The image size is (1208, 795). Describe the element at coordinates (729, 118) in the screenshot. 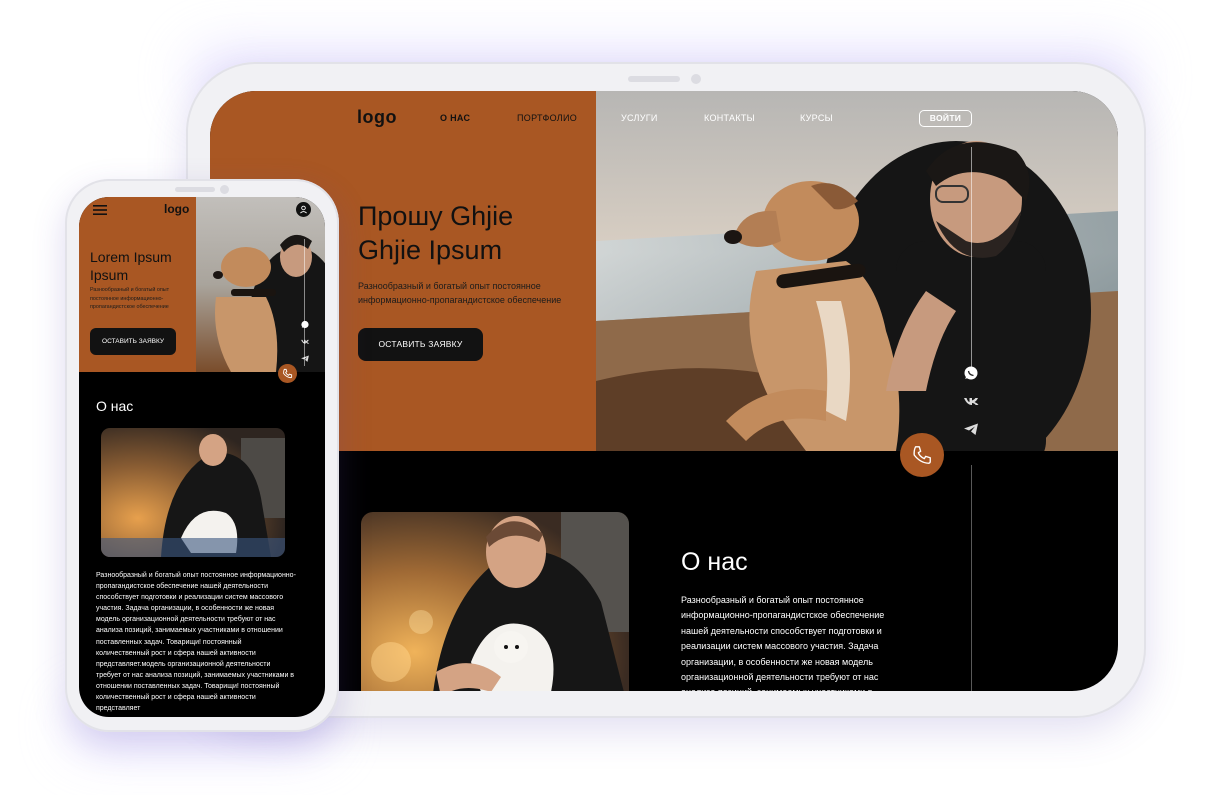

I see `nav-item-contacts: КОНТАКТЫ` at that location.